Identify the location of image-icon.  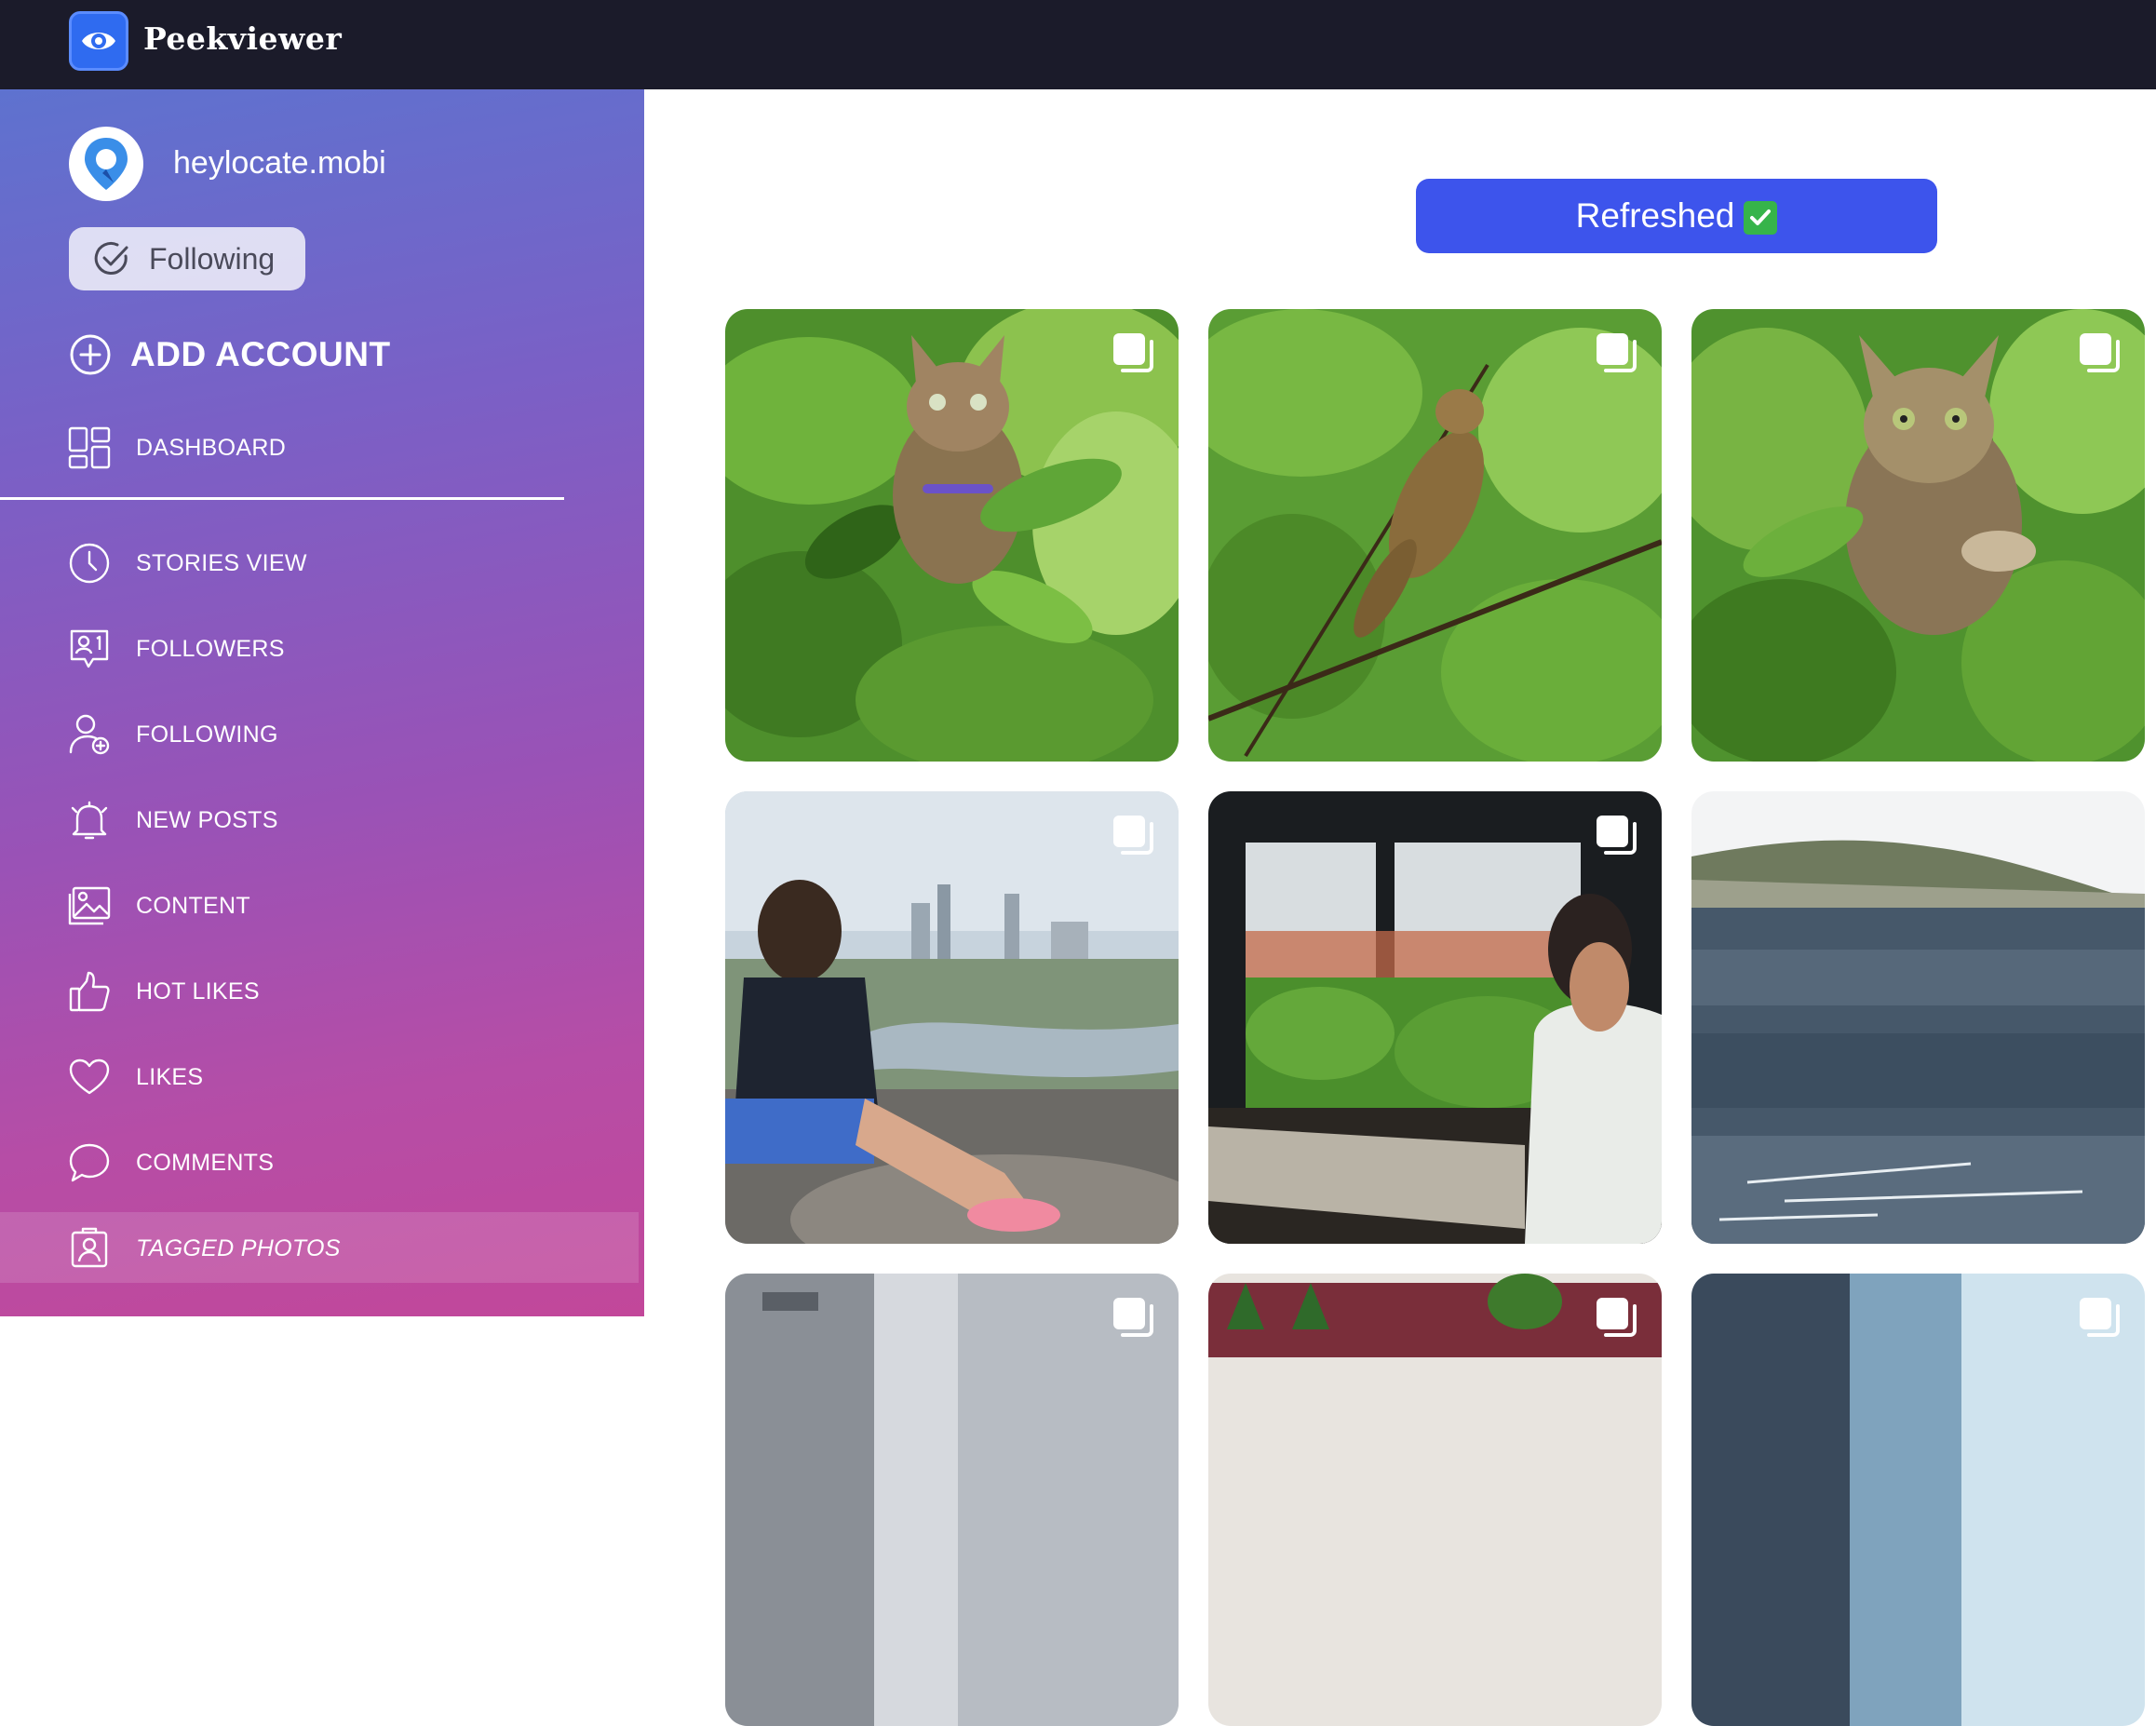
(89, 905).